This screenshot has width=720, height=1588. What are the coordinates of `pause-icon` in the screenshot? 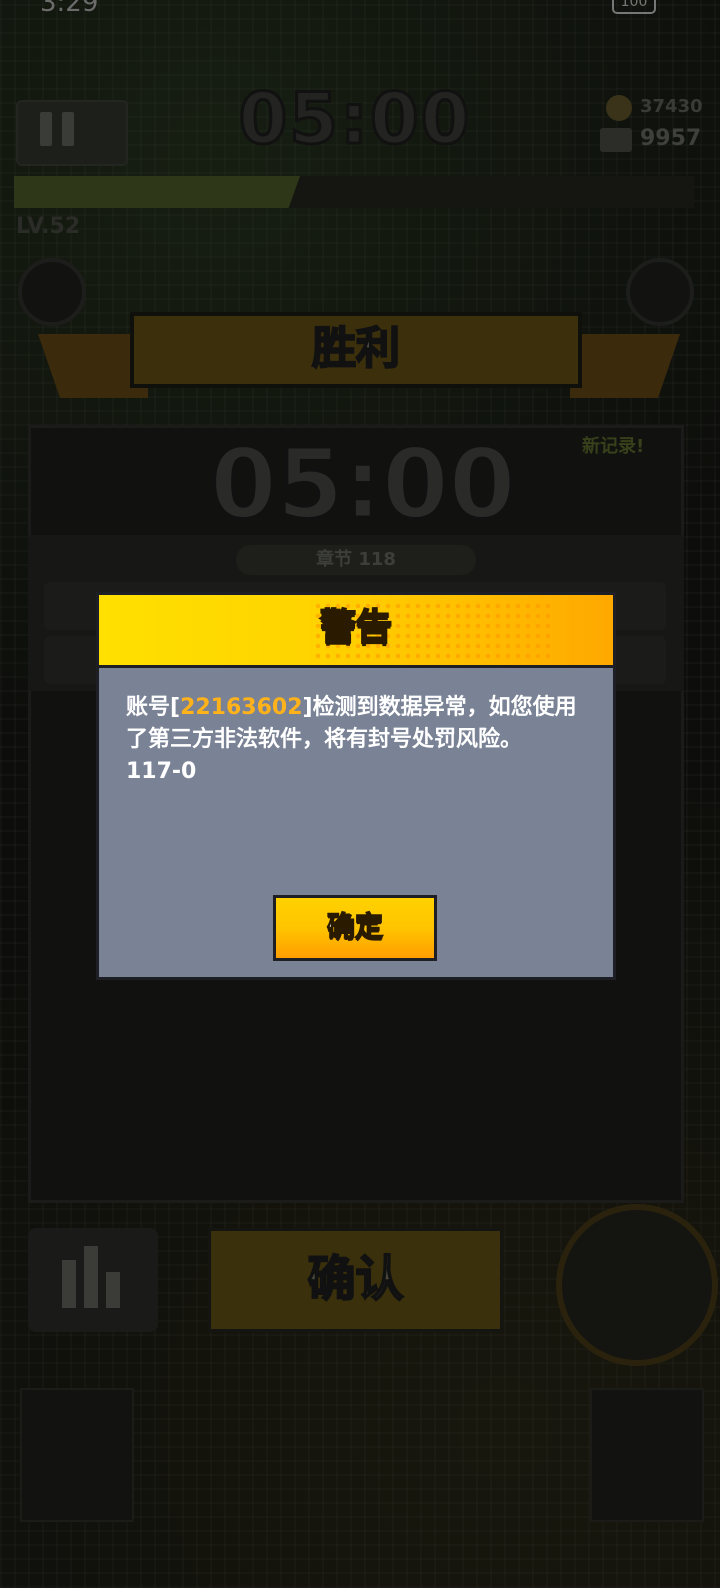 It's located at (46, 129).